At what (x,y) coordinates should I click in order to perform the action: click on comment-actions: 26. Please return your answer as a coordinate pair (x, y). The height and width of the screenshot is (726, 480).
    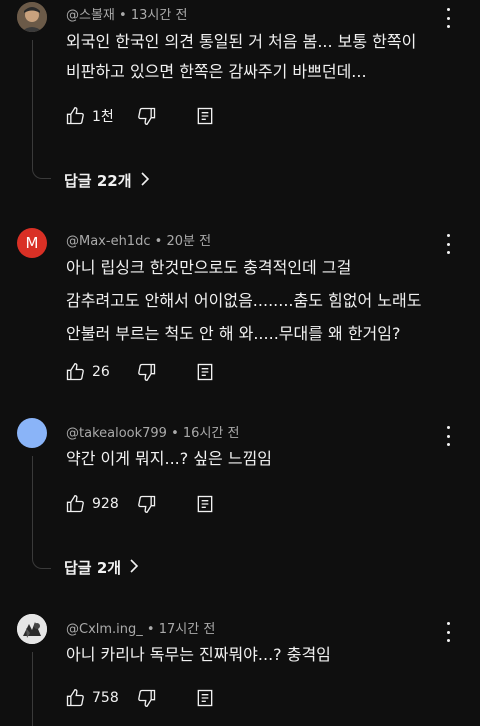
    Looking at the image, I should click on (140, 372).